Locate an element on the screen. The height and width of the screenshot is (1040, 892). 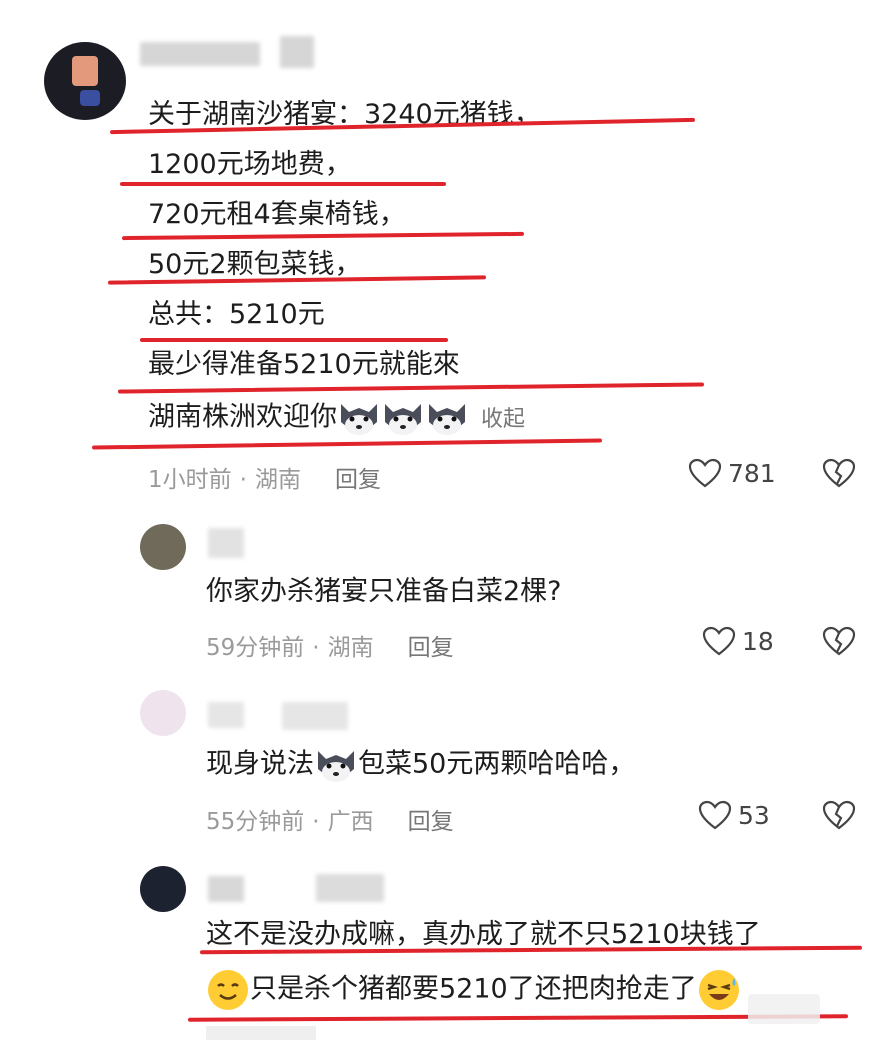
comment-line-last: 湖南株洲欢迎你 收起 is located at coordinates (336, 418).